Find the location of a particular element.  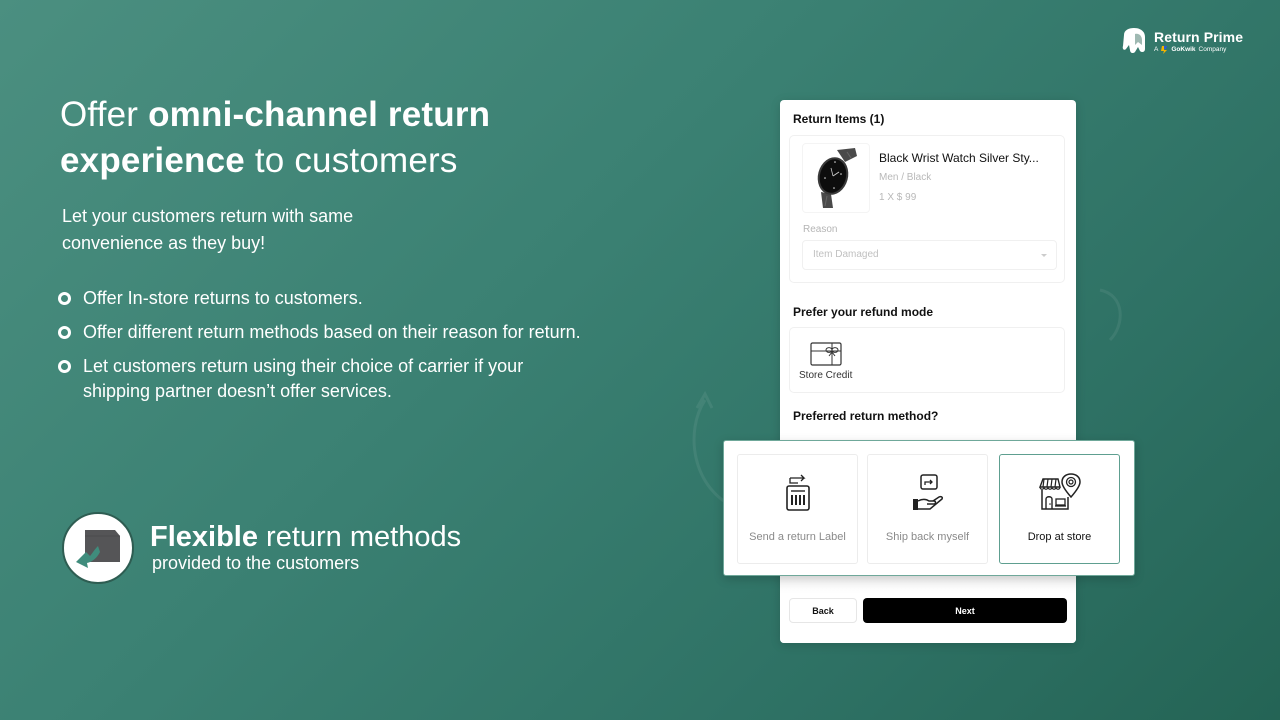

box-return-icon is located at coordinates (98, 549).